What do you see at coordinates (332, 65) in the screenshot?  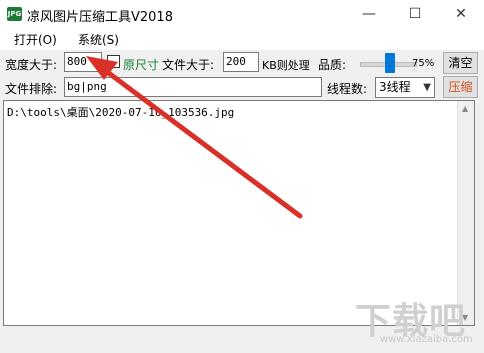 I see `quality-label: 品质:` at bounding box center [332, 65].